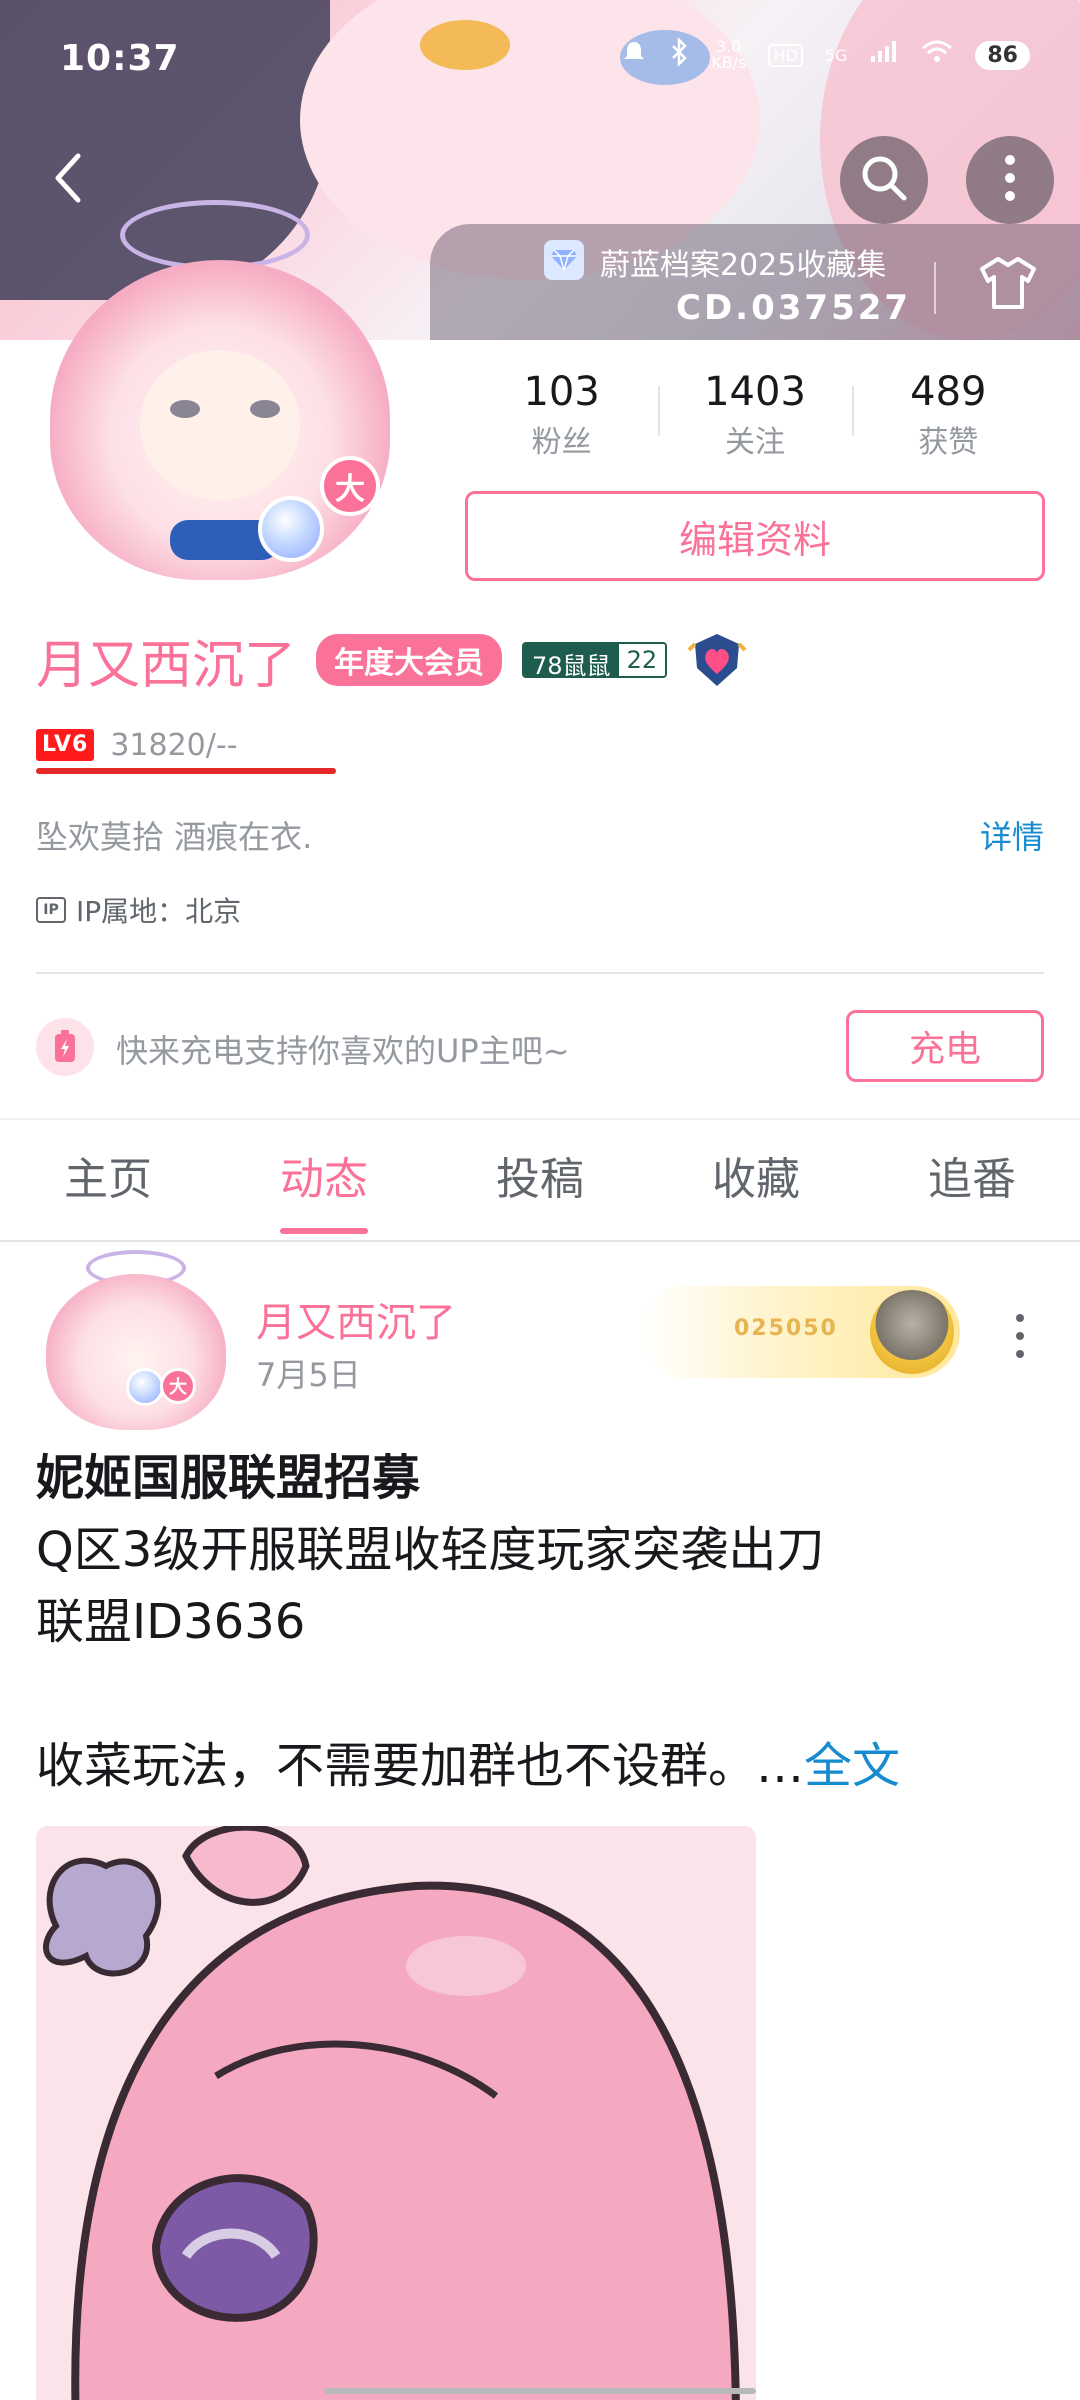 The height and width of the screenshot is (2400, 1080). Describe the element at coordinates (754, 442) in the screenshot. I see `stat-label: 关注` at that location.